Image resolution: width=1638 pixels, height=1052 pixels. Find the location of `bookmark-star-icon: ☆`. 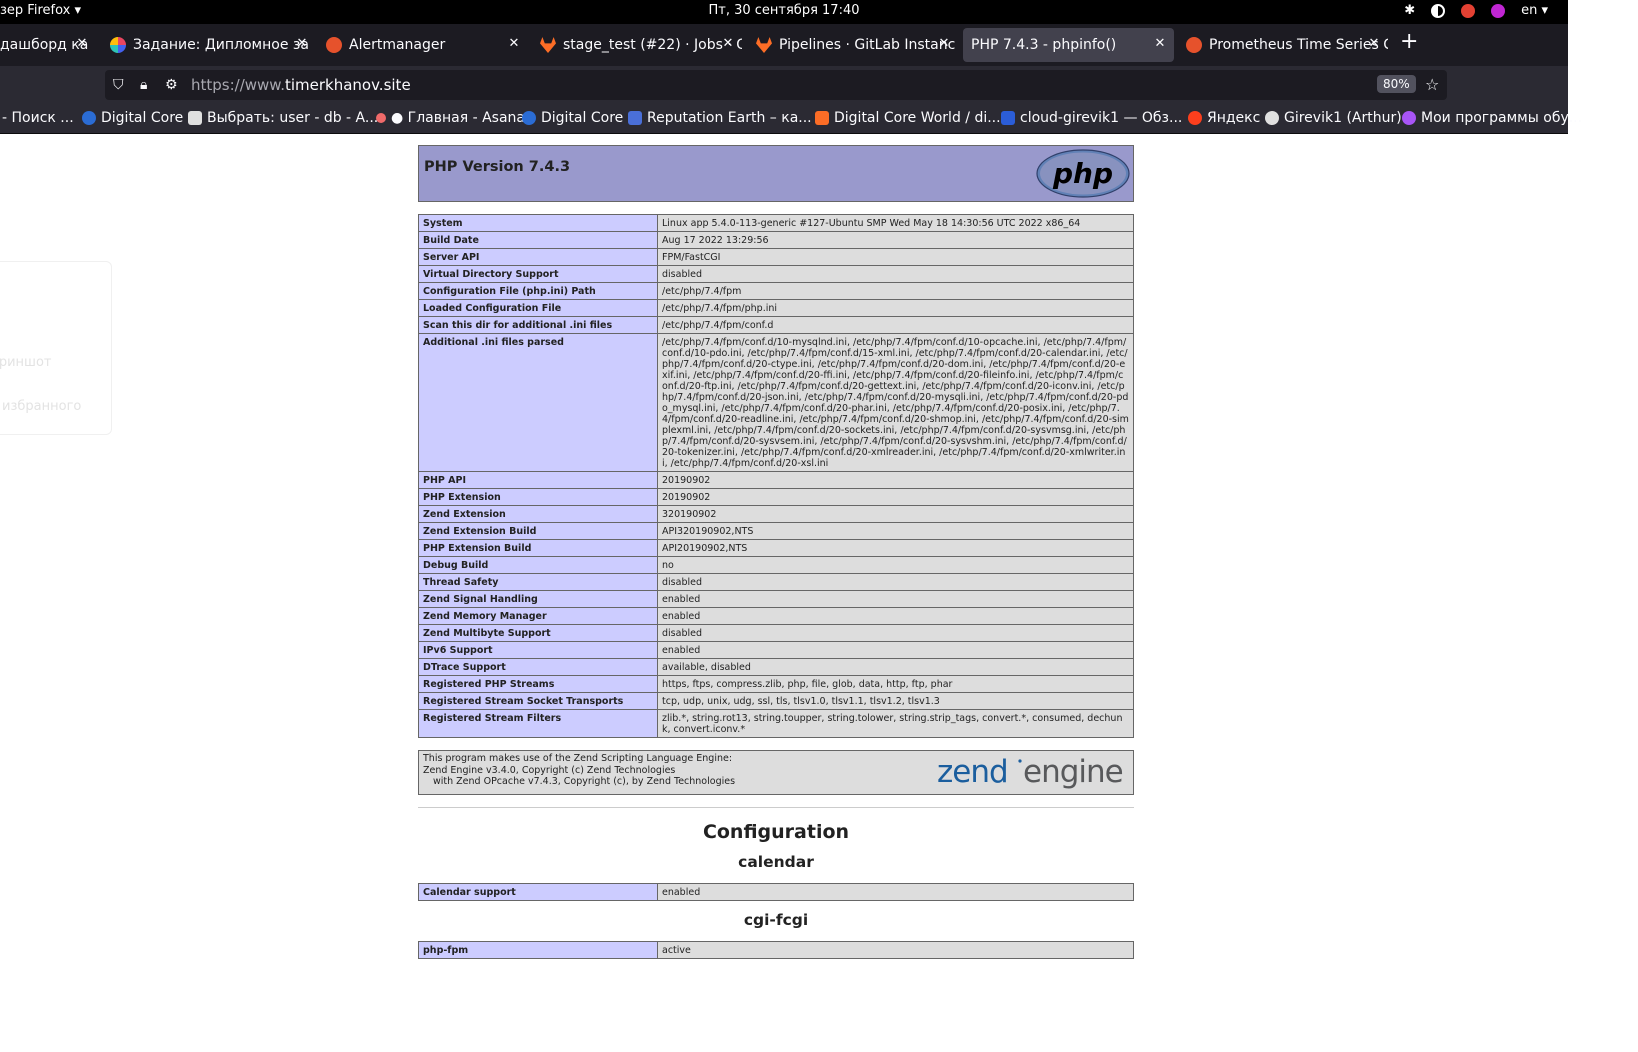

bookmark-star-icon: ☆ is located at coordinates (1432, 84).